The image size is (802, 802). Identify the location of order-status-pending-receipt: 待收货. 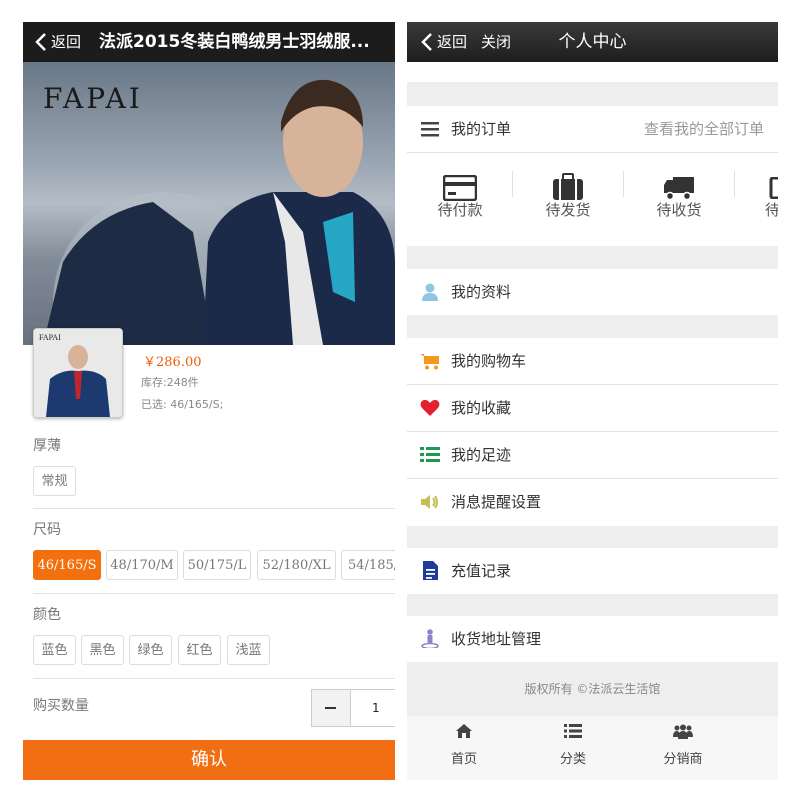
(679, 199).